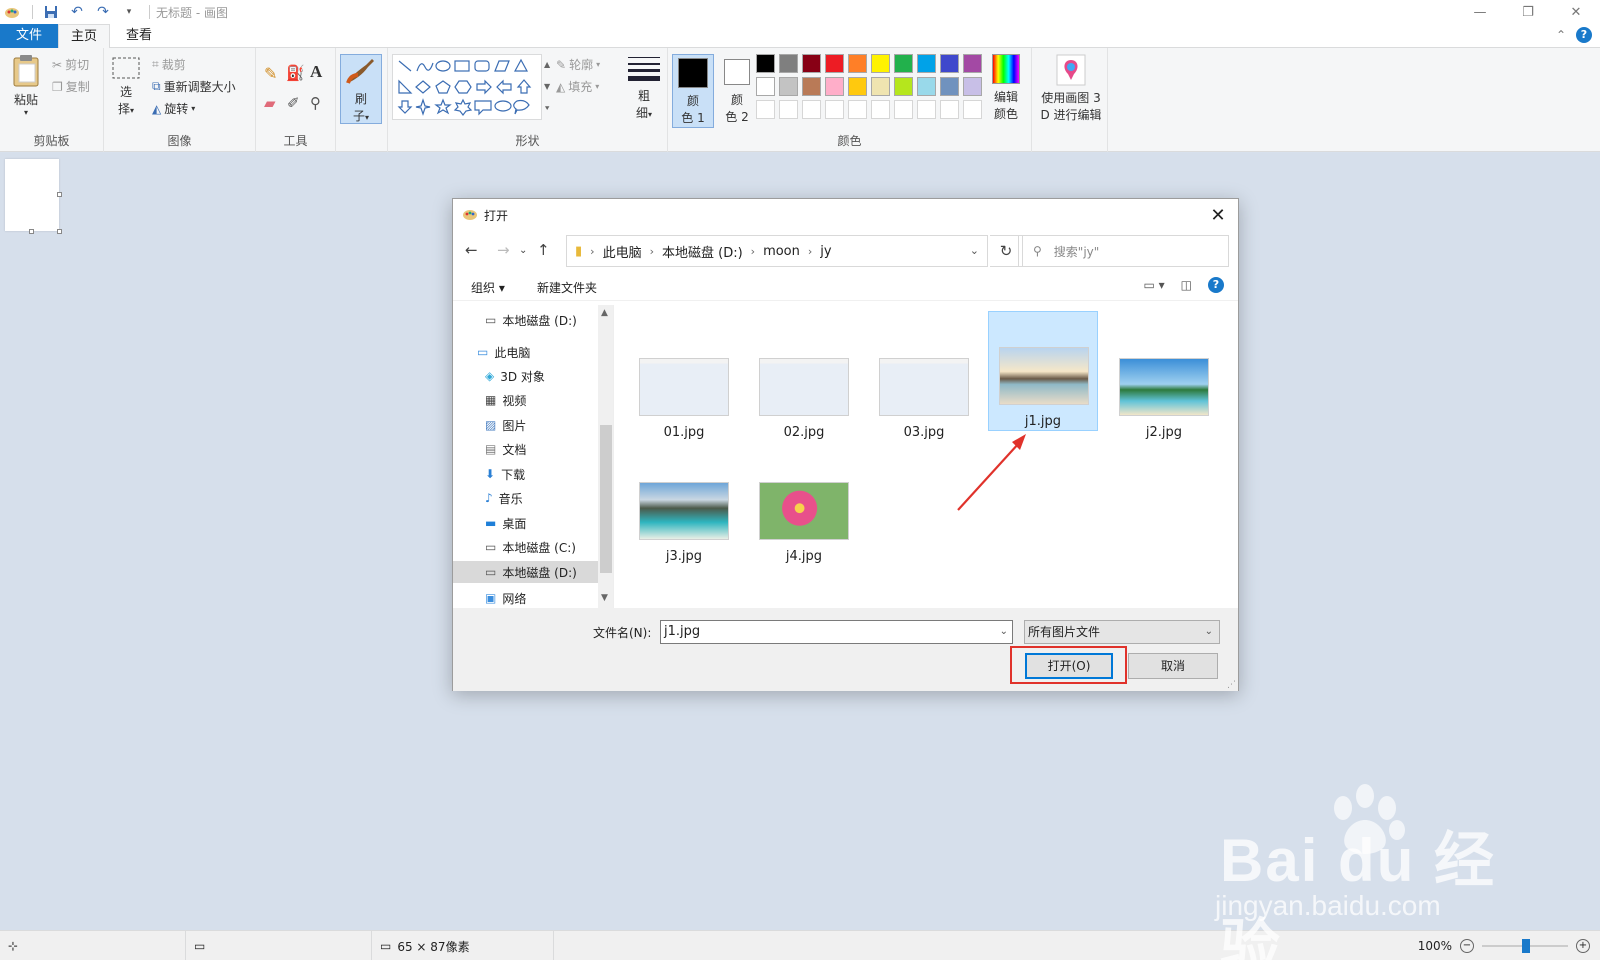 This screenshot has height=960, width=1600. What do you see at coordinates (702, 251) in the screenshot?
I see `breadcrumb-item: 本地磁盘 (D:)` at bounding box center [702, 251].